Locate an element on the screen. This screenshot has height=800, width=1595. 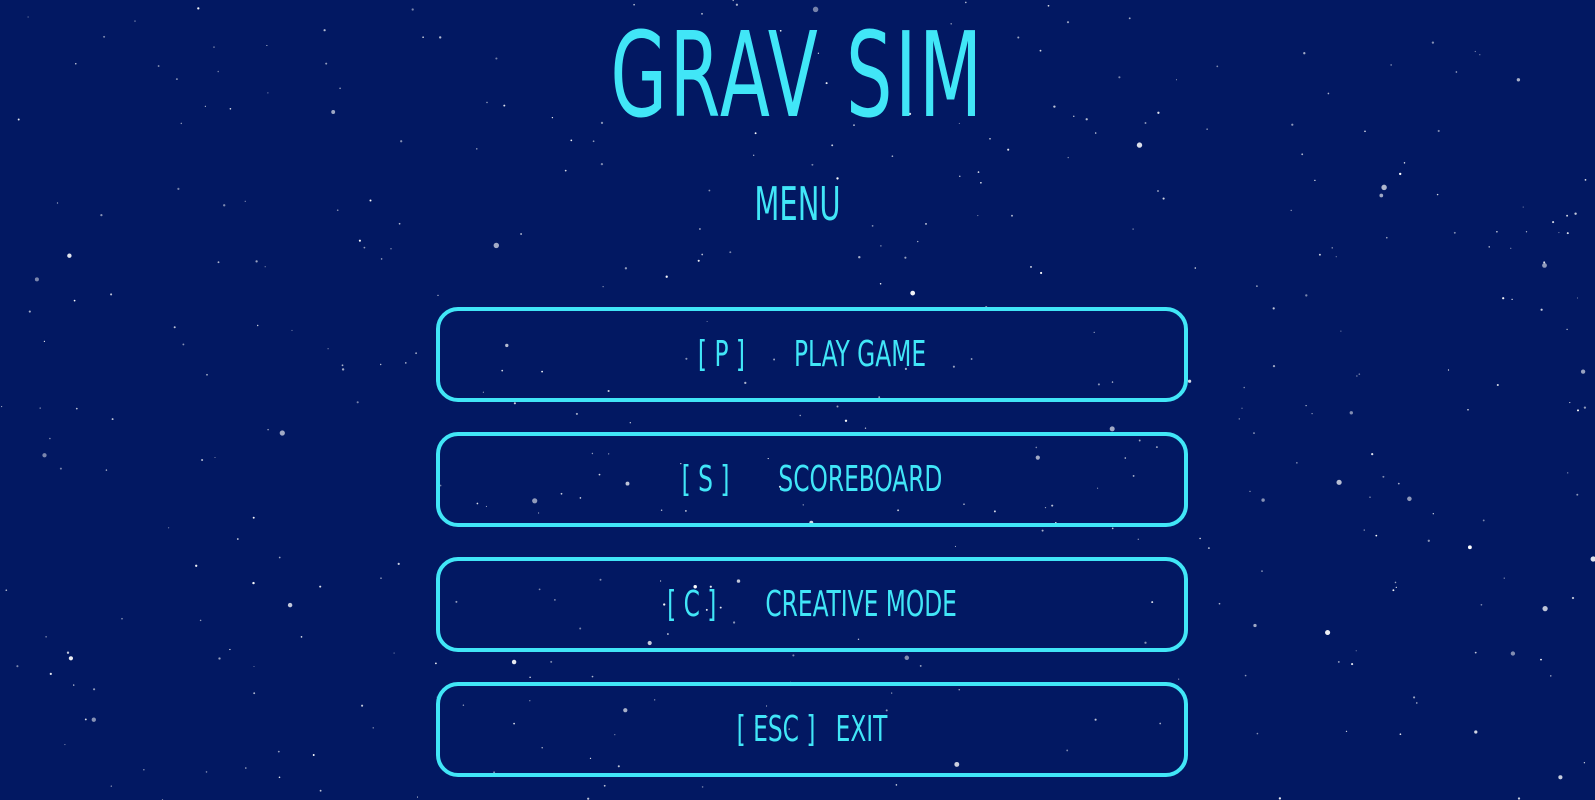
scoreboard-label: SCOREBOARD is located at coordinates (860, 479).